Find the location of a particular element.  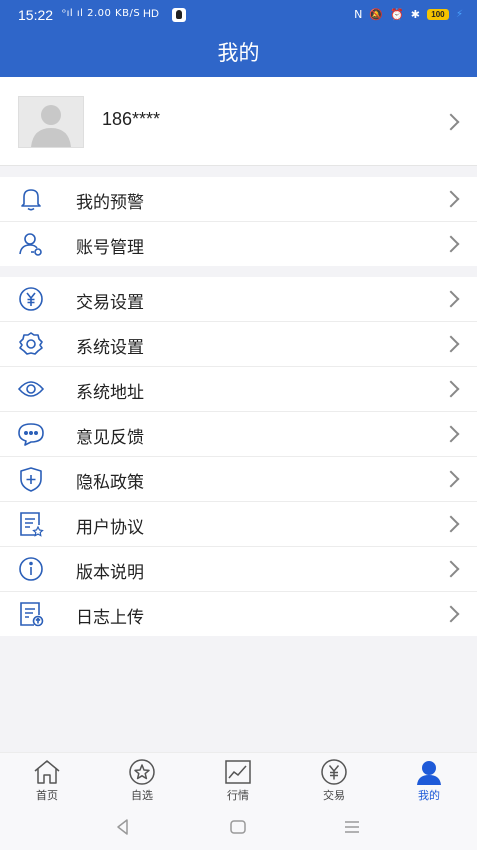

menu-item-privacy: 隐私政策 is located at coordinates (238, 479).